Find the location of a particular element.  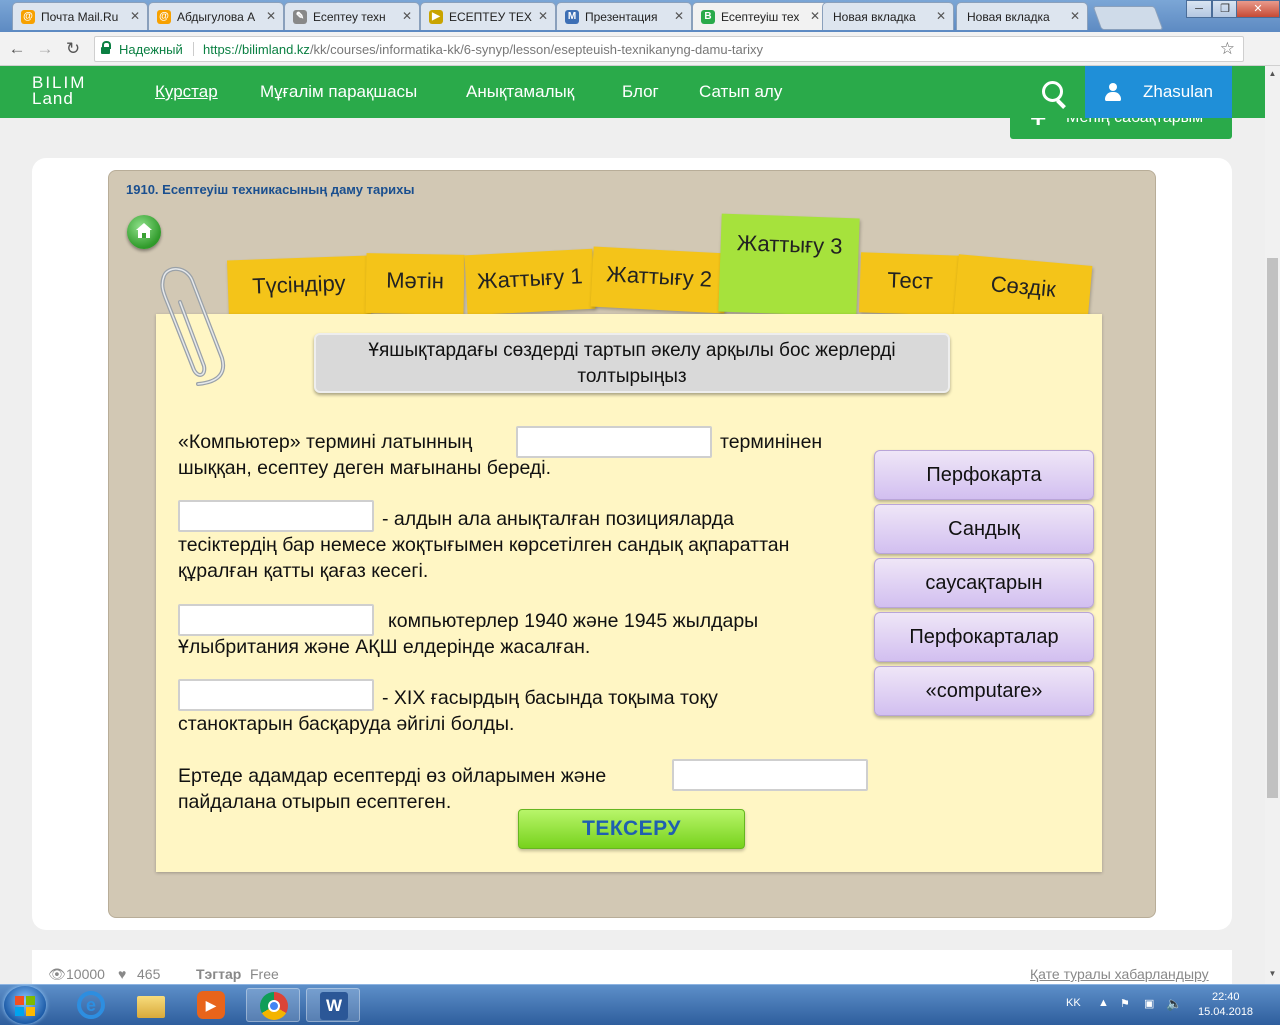

page-scrollbar: ▲ ▼ is located at coordinates (1272, 525).